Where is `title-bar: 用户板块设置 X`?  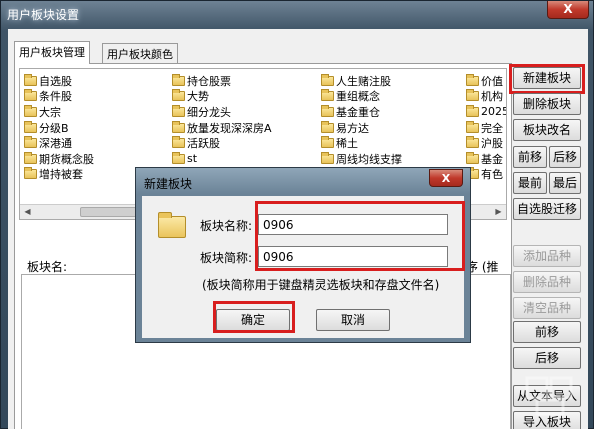
title-bar: 用户板块设置 X is located at coordinates (297, 15).